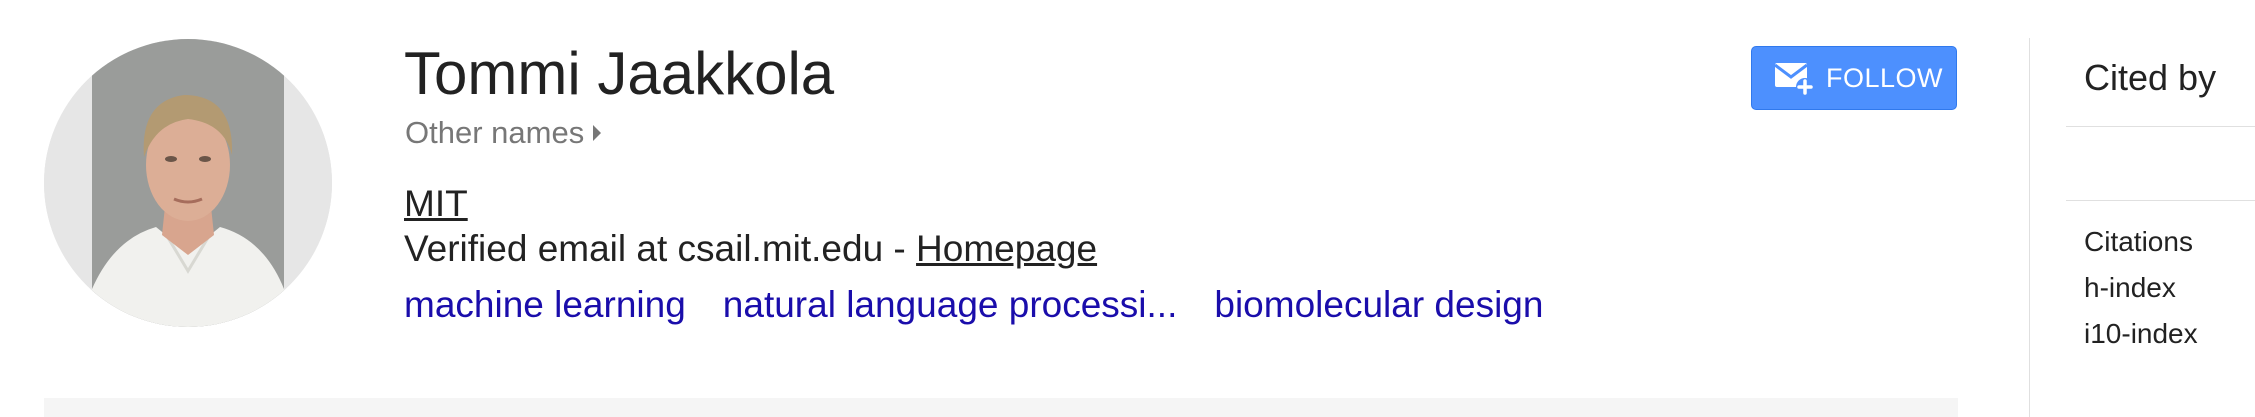 This screenshot has width=2255, height=417. What do you see at coordinates (619, 73) in the screenshot?
I see `profile-name: Tommi Jaakkola` at bounding box center [619, 73].